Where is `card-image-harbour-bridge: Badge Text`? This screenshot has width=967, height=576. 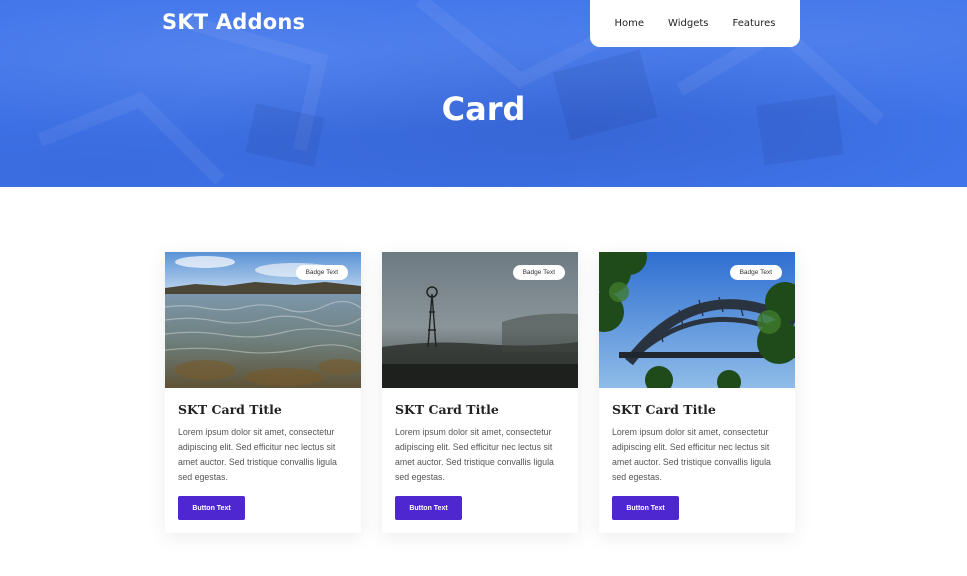 card-image-harbour-bridge: Badge Text is located at coordinates (697, 320).